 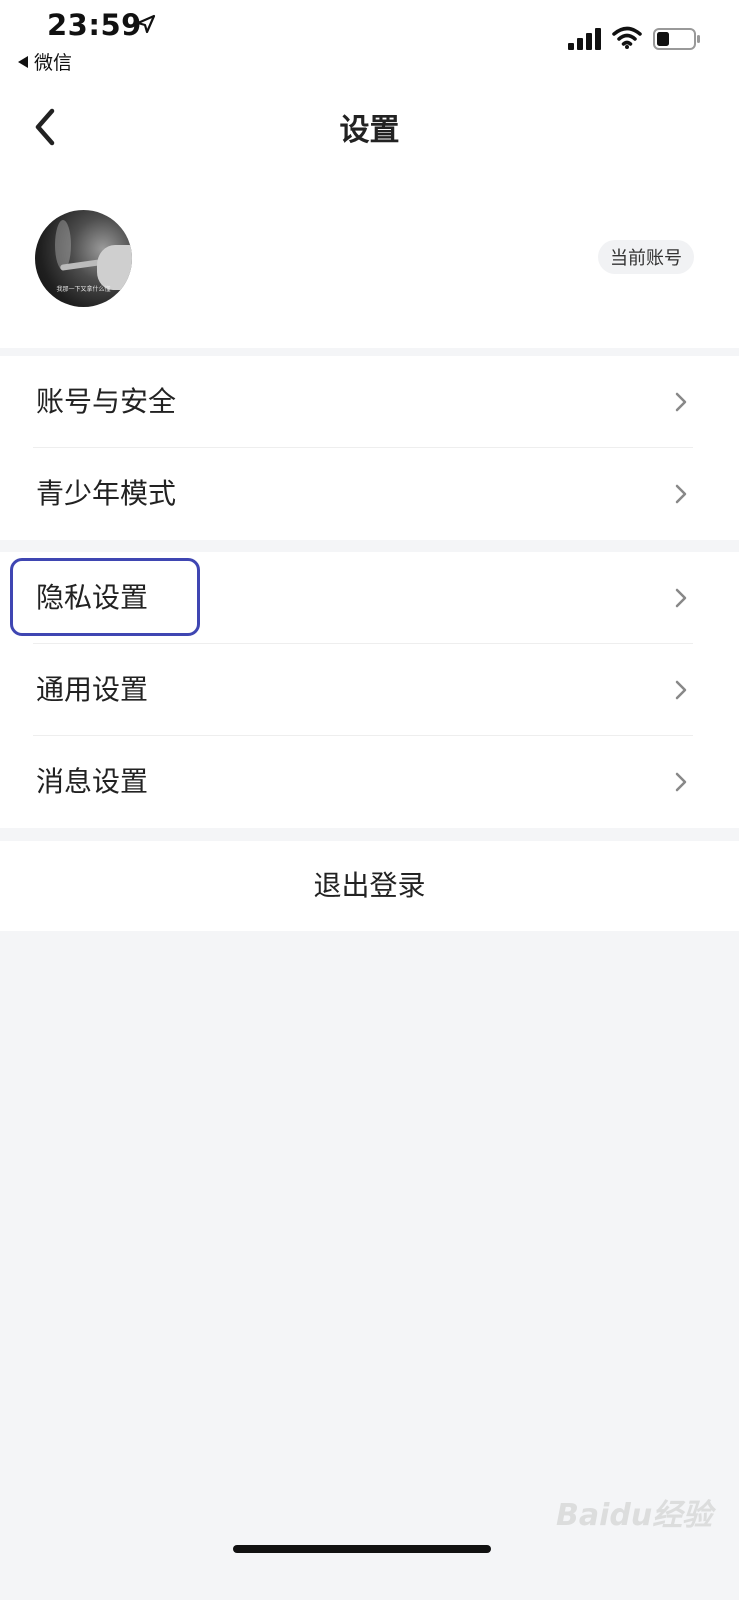 What do you see at coordinates (23, 61) in the screenshot?
I see `back-triangle-icon` at bounding box center [23, 61].